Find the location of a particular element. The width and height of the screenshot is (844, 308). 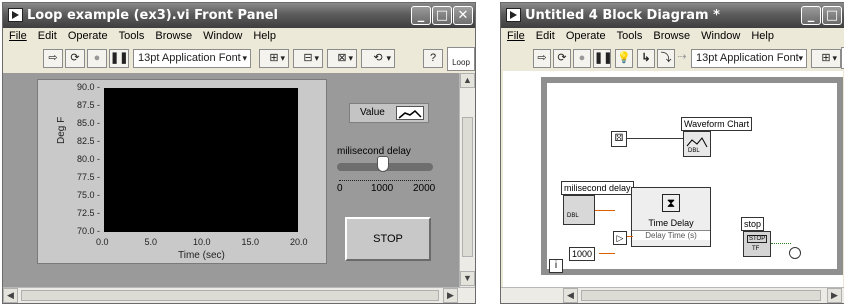

y-tick-label: 87.5 - is located at coordinates (88, 105).